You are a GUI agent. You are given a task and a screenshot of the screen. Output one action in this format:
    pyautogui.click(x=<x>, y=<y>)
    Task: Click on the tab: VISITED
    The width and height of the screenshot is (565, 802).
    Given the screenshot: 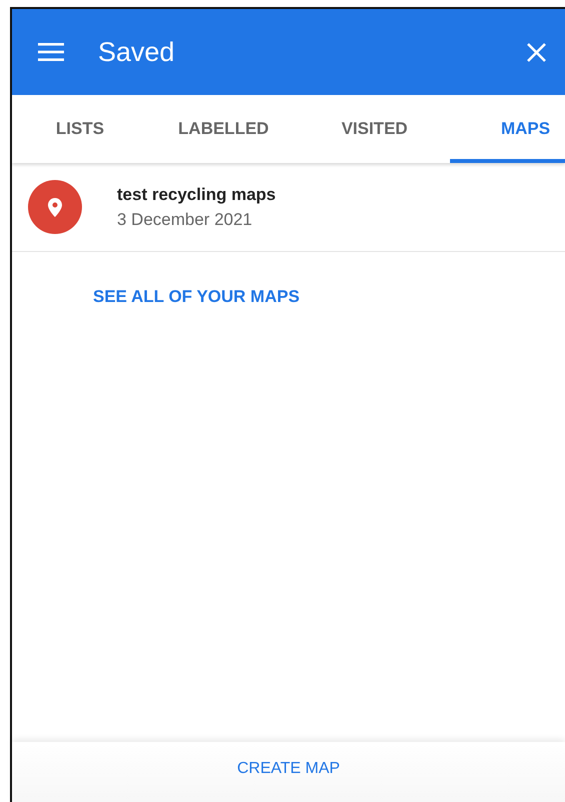 What is the action you would take?
    pyautogui.click(x=374, y=129)
    